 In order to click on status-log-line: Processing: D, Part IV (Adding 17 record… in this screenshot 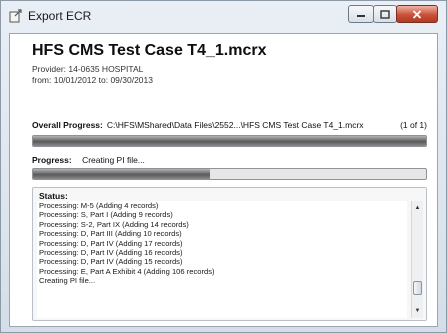, I will do `click(111, 243)`.